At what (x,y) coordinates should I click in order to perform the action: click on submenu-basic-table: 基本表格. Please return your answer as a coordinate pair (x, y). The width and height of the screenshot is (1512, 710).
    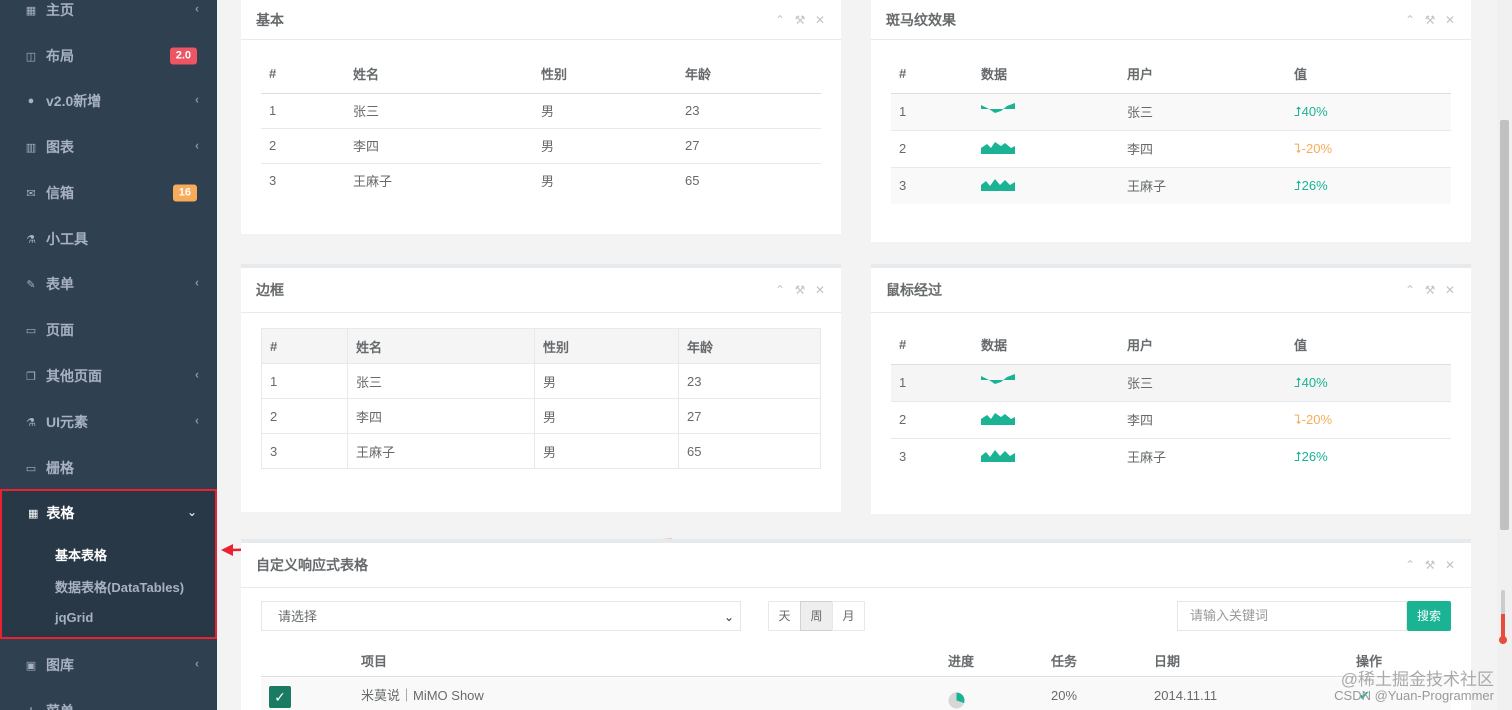
    Looking at the image, I should click on (81, 554).